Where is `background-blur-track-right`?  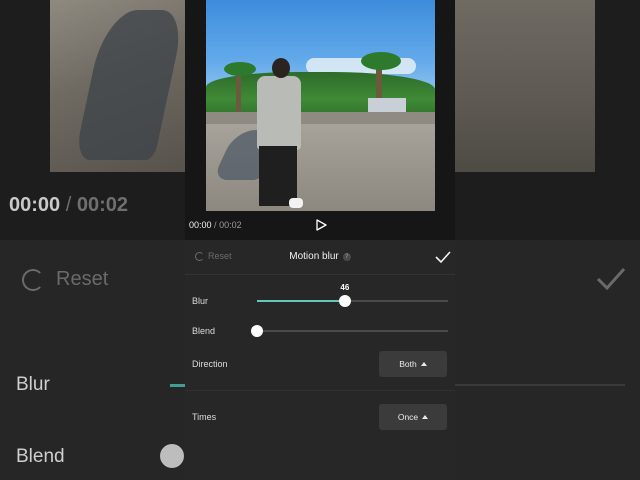
background-blur-track-right is located at coordinates (540, 385).